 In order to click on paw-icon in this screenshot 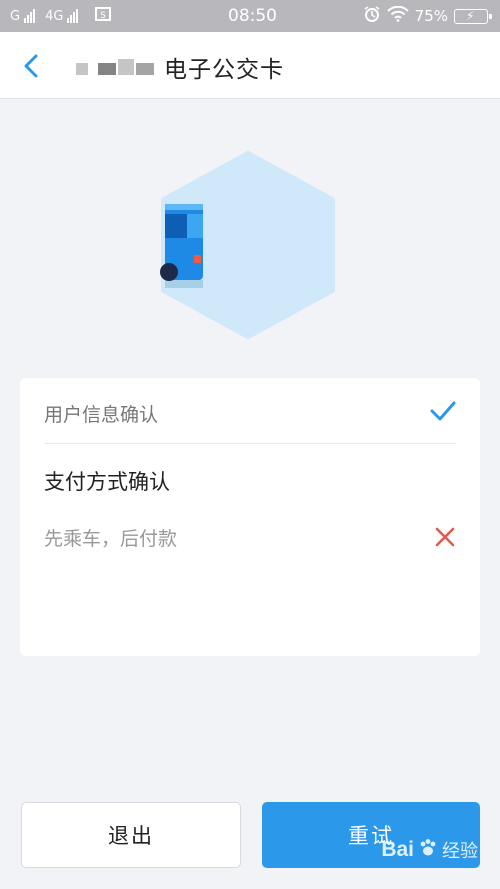, I will do `click(428, 850)`.